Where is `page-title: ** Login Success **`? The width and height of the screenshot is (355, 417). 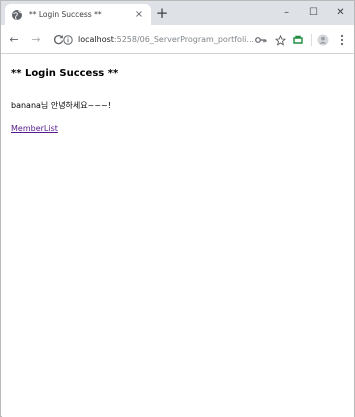
page-title: ** Login Success ** is located at coordinates (65, 73).